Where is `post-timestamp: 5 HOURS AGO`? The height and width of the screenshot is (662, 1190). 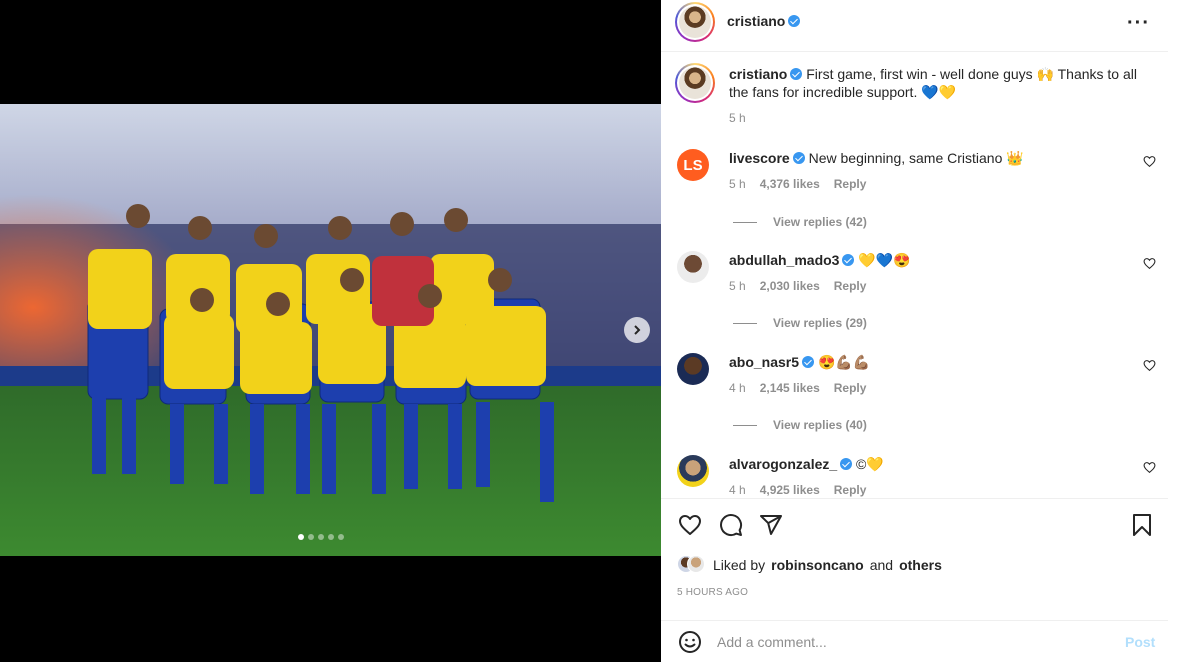
post-timestamp: 5 HOURS AGO is located at coordinates (712, 592).